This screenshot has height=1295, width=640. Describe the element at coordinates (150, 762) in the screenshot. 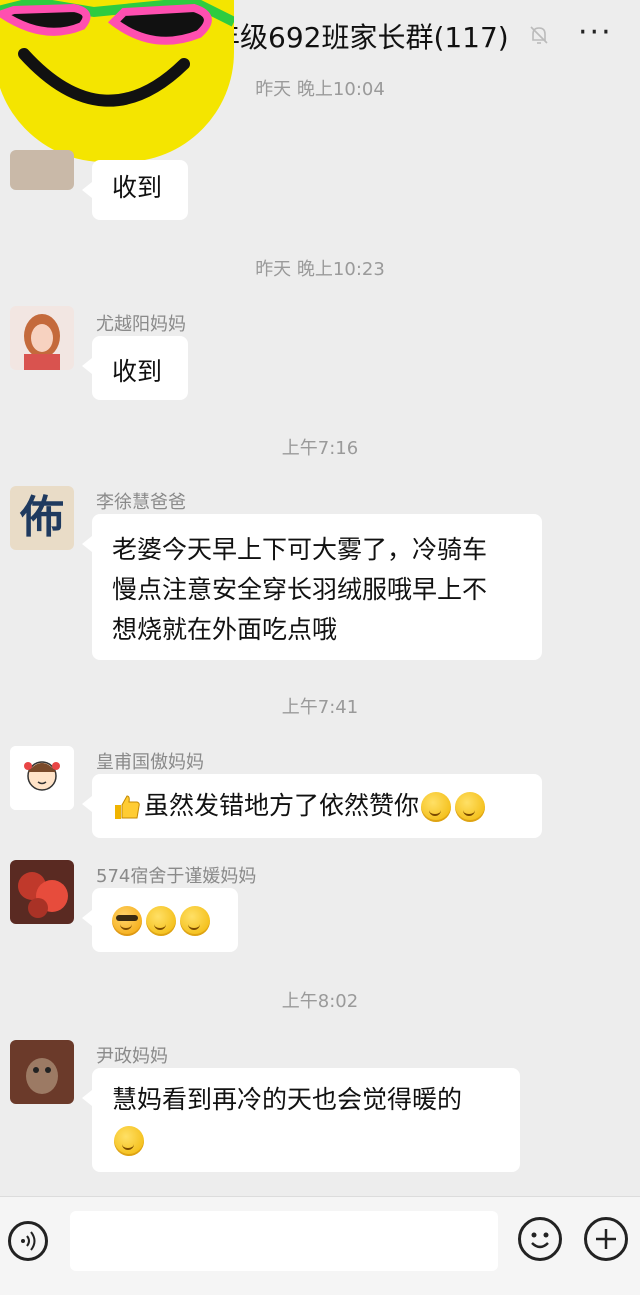

I see `sender-name: 皇甫国傲妈妈` at that location.